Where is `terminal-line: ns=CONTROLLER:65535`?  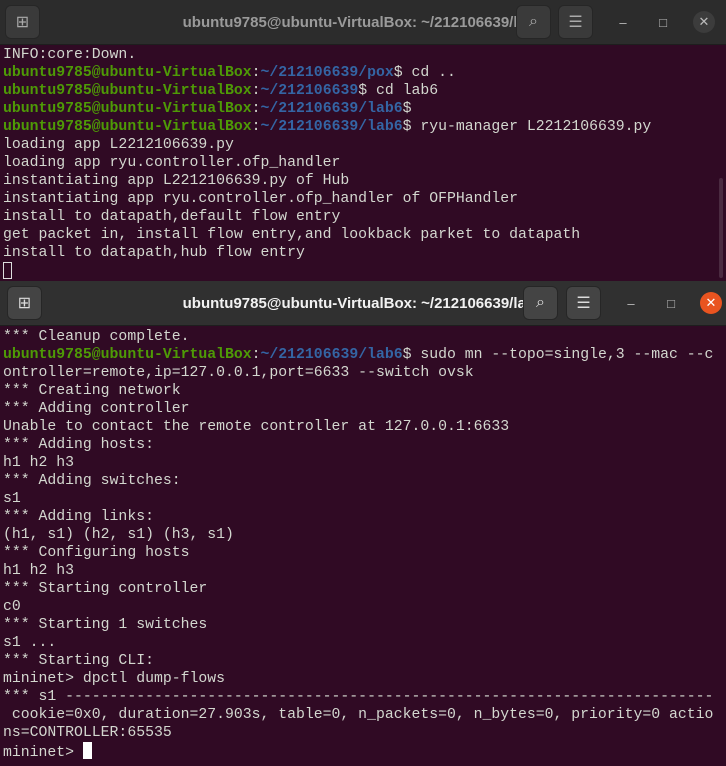
terminal-line: ns=CONTROLLER:65535 is located at coordinates (87, 733).